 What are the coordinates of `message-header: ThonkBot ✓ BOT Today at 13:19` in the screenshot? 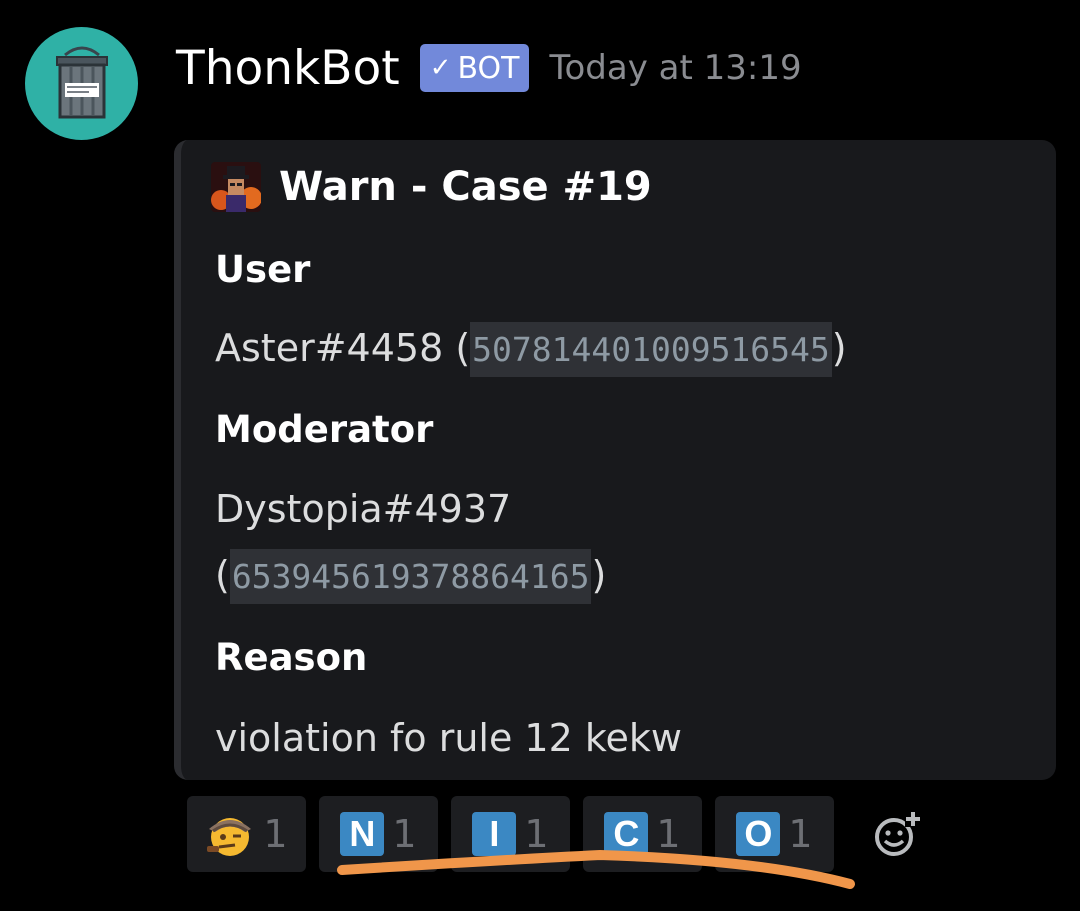 It's located at (489, 68).